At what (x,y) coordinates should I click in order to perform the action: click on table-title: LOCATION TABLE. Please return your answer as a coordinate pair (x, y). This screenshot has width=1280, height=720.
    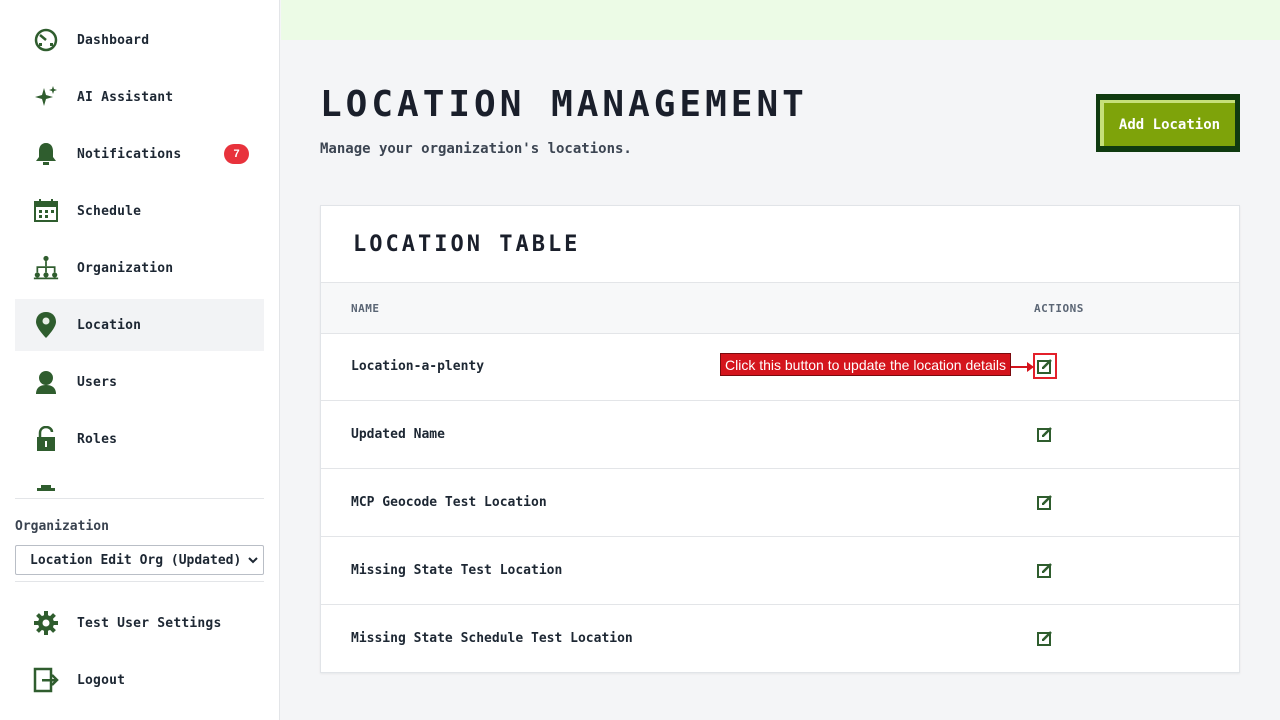
    Looking at the image, I should click on (467, 244).